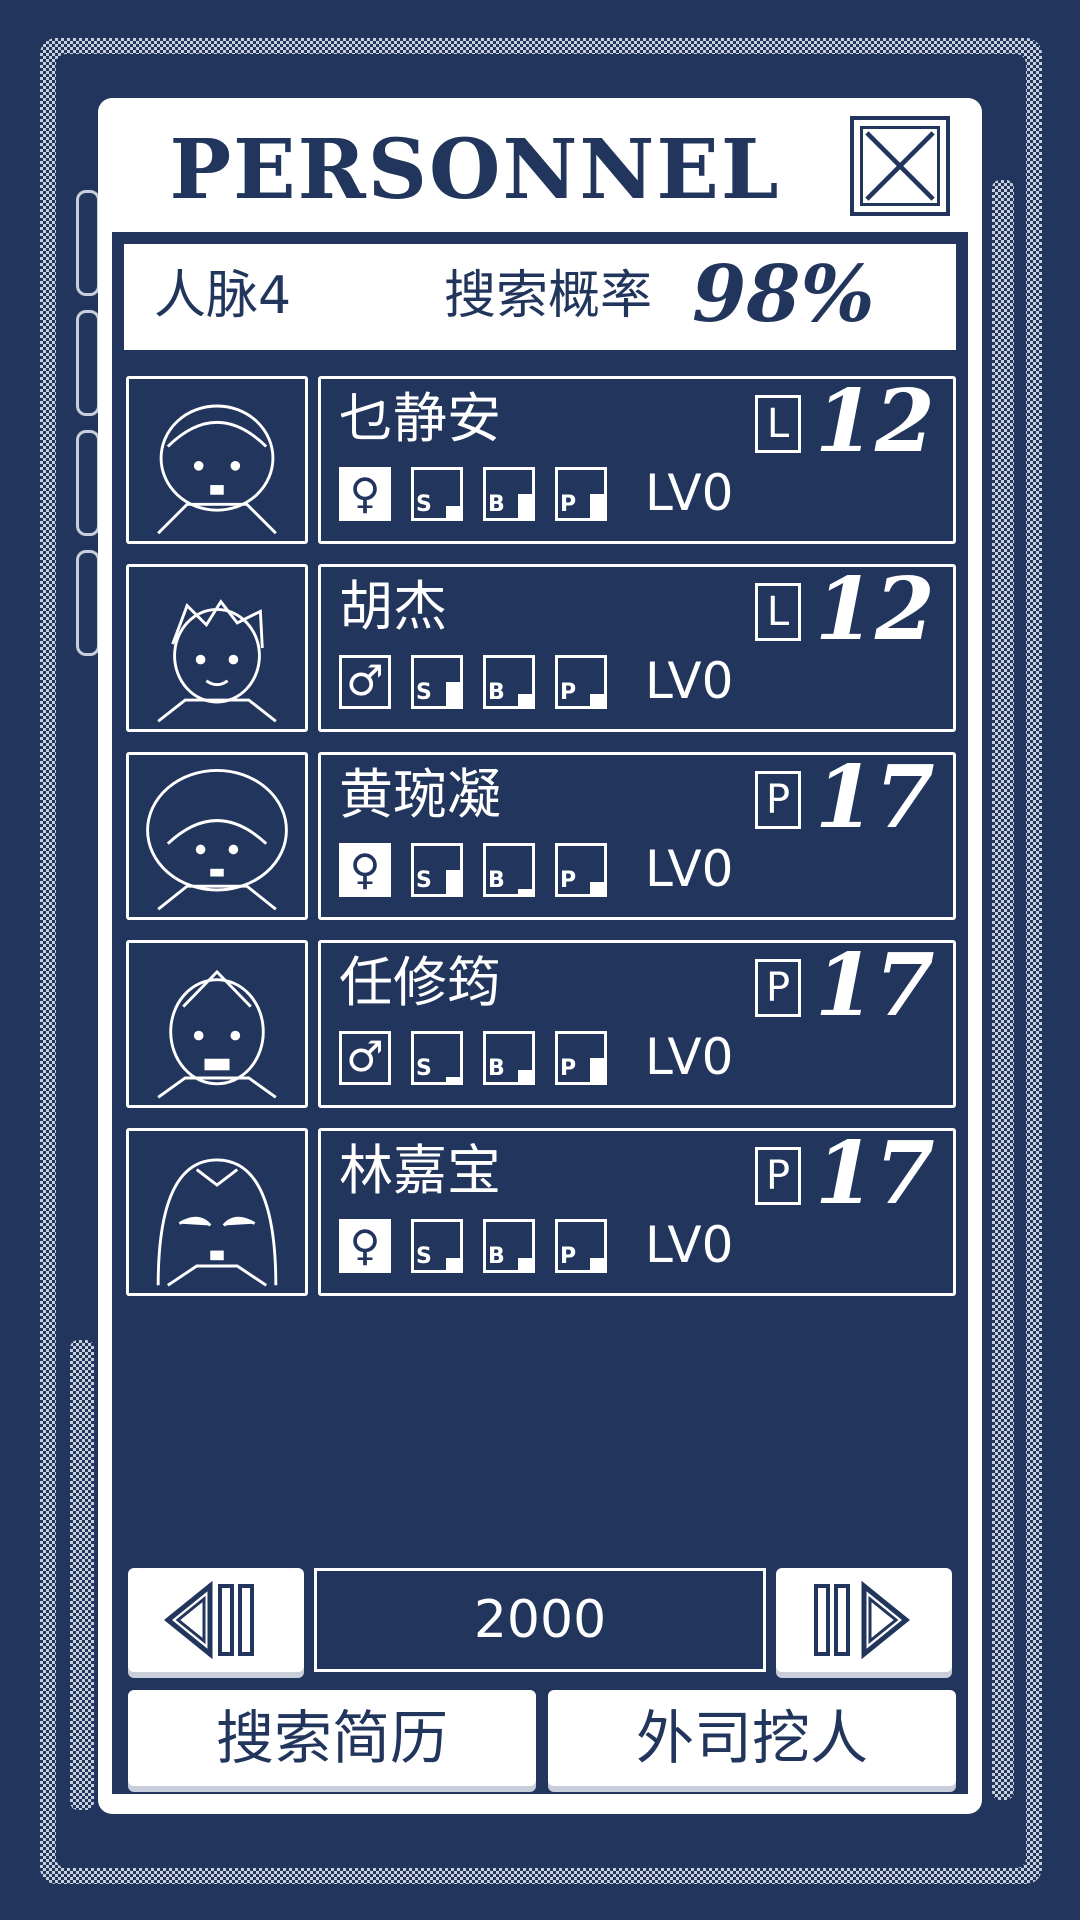 The width and height of the screenshot is (1080, 1920). I want to click on year-display: 2000, so click(540, 1620).